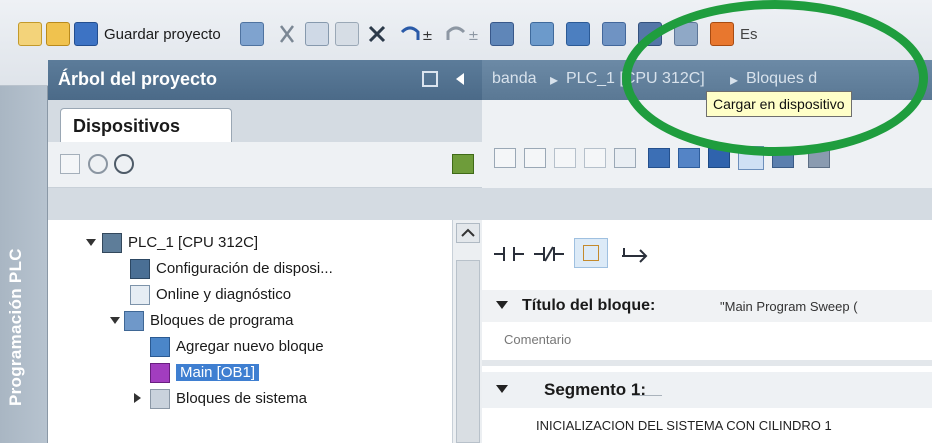 The image size is (932, 443). I want to click on forward-icon, so click(124, 164).